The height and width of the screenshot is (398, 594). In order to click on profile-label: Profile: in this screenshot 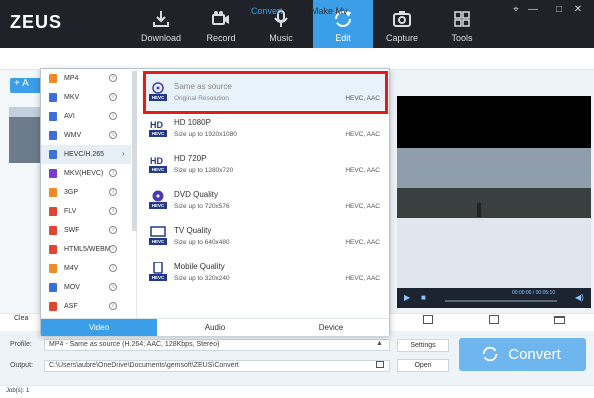, I will do `click(21, 344)`.